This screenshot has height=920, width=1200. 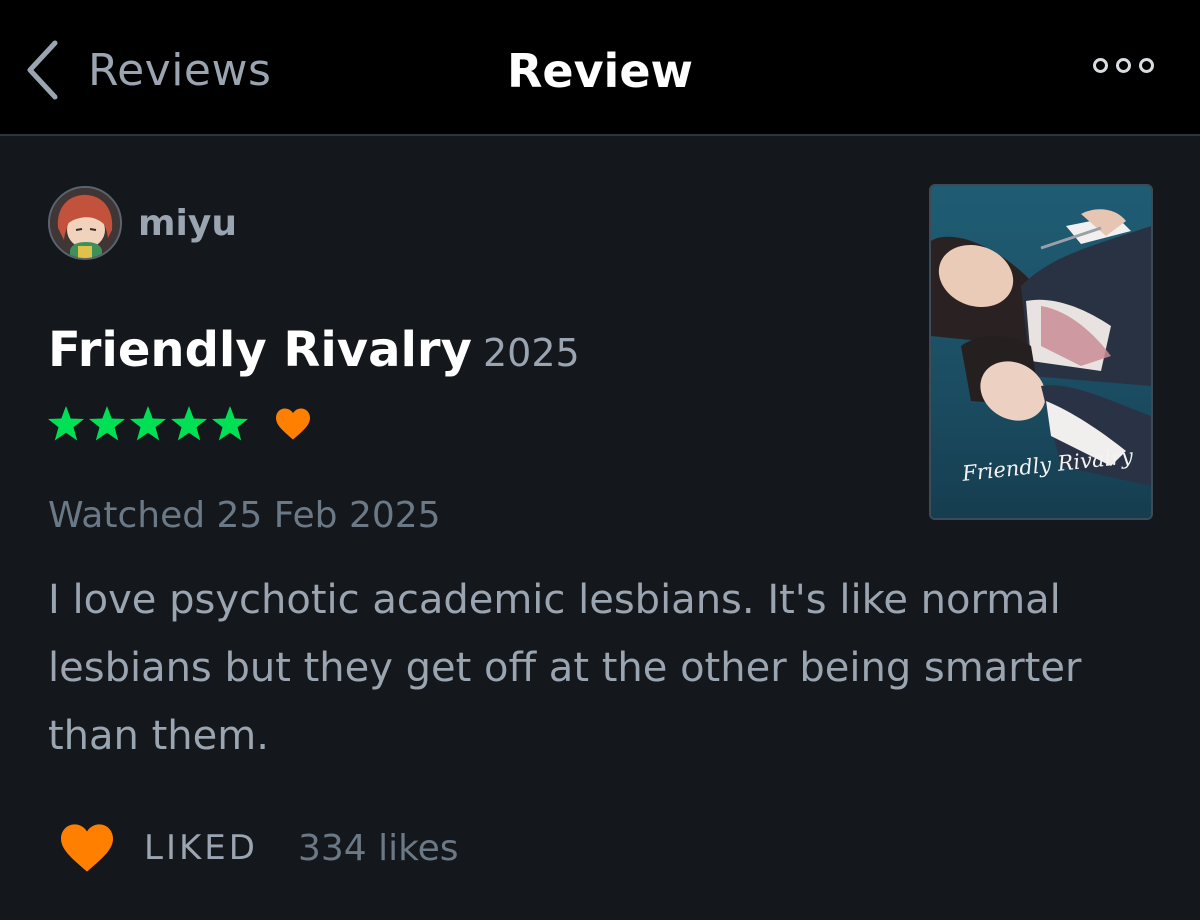 I want to click on film-year: 2025, so click(x=531, y=353).